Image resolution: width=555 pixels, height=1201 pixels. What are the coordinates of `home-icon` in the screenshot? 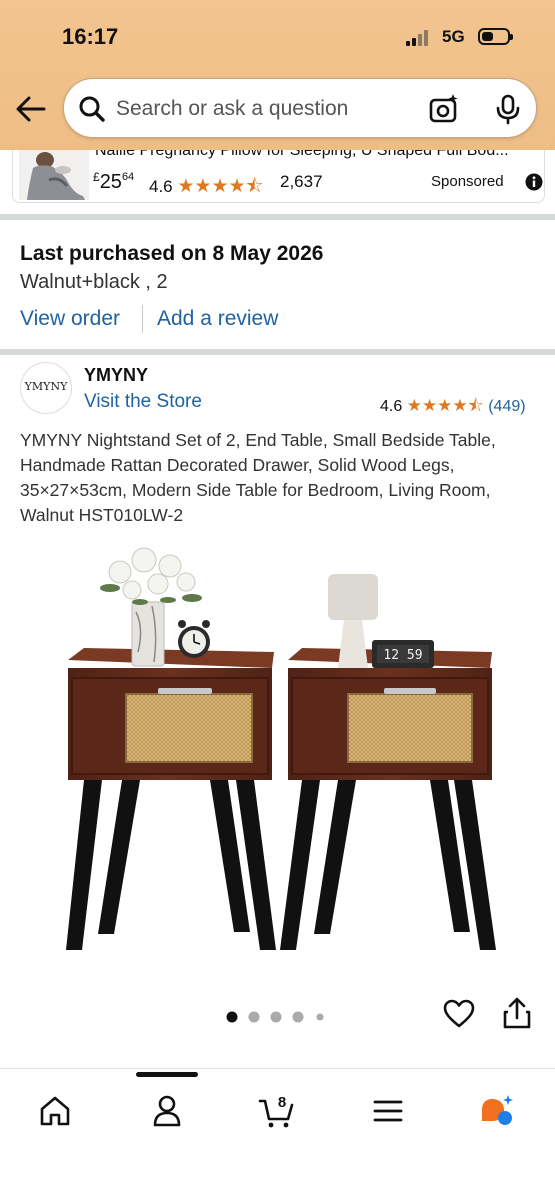 It's located at (55, 1111).